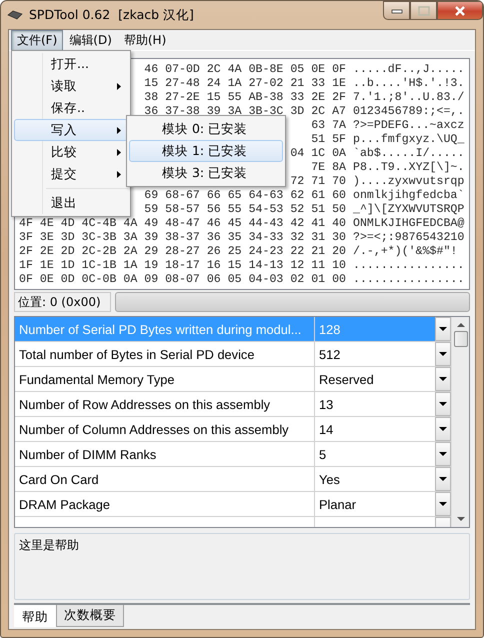 The image size is (484, 638). I want to click on menu-item: 比较, so click(71, 152).